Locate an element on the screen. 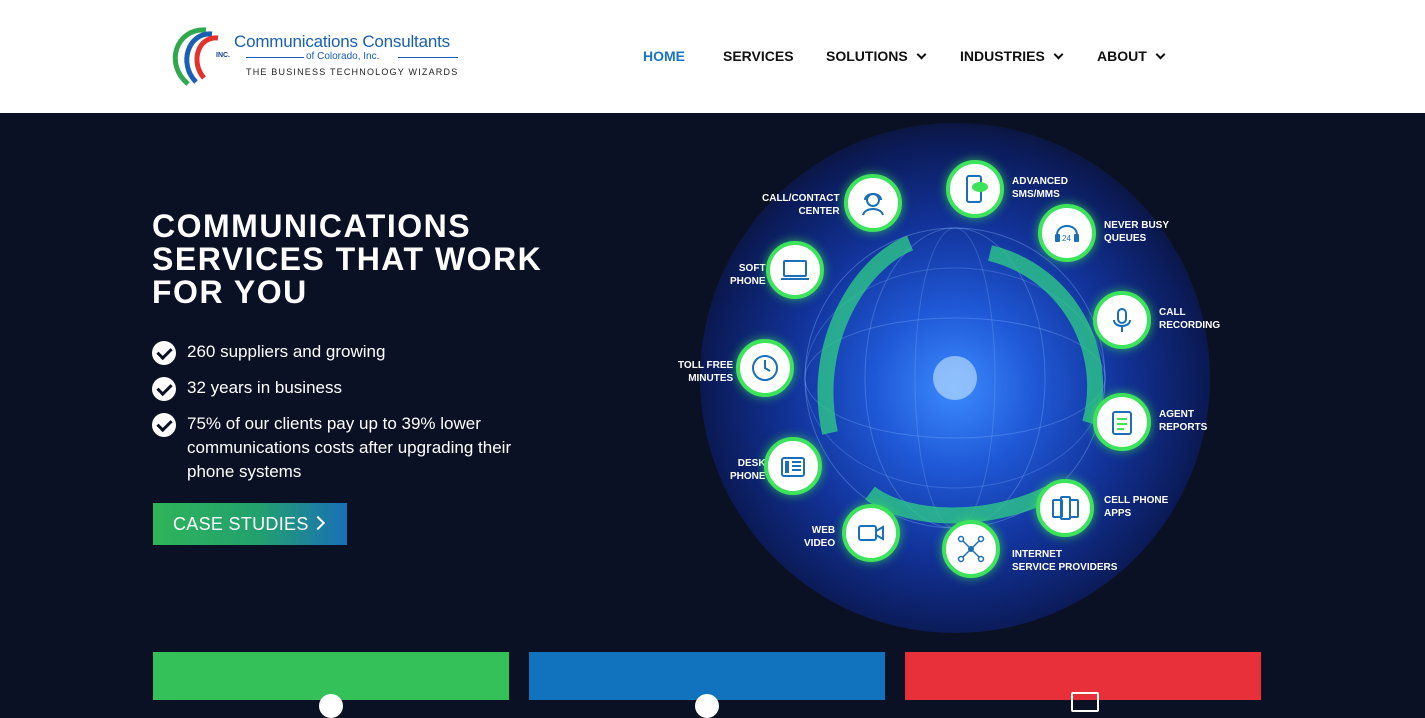  list-item: 260 suppliers and growing is located at coordinates (352, 352).